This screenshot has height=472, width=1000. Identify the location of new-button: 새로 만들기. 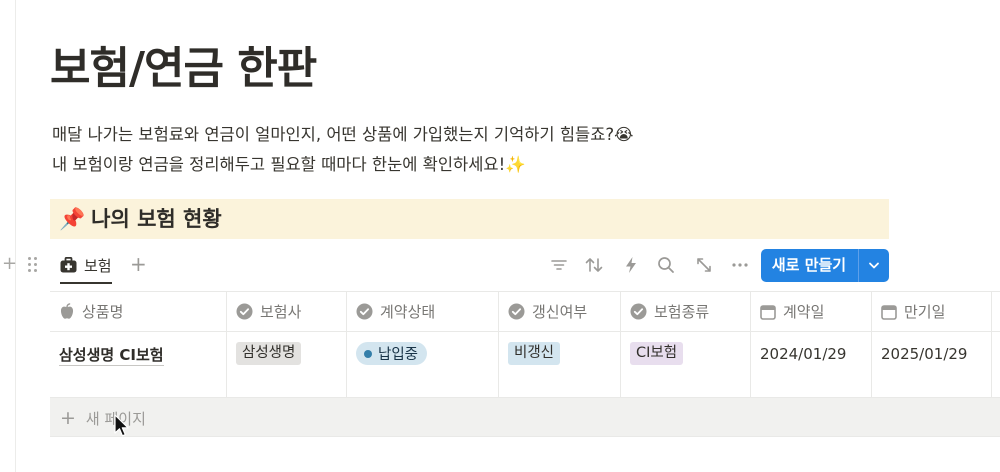
(825, 265).